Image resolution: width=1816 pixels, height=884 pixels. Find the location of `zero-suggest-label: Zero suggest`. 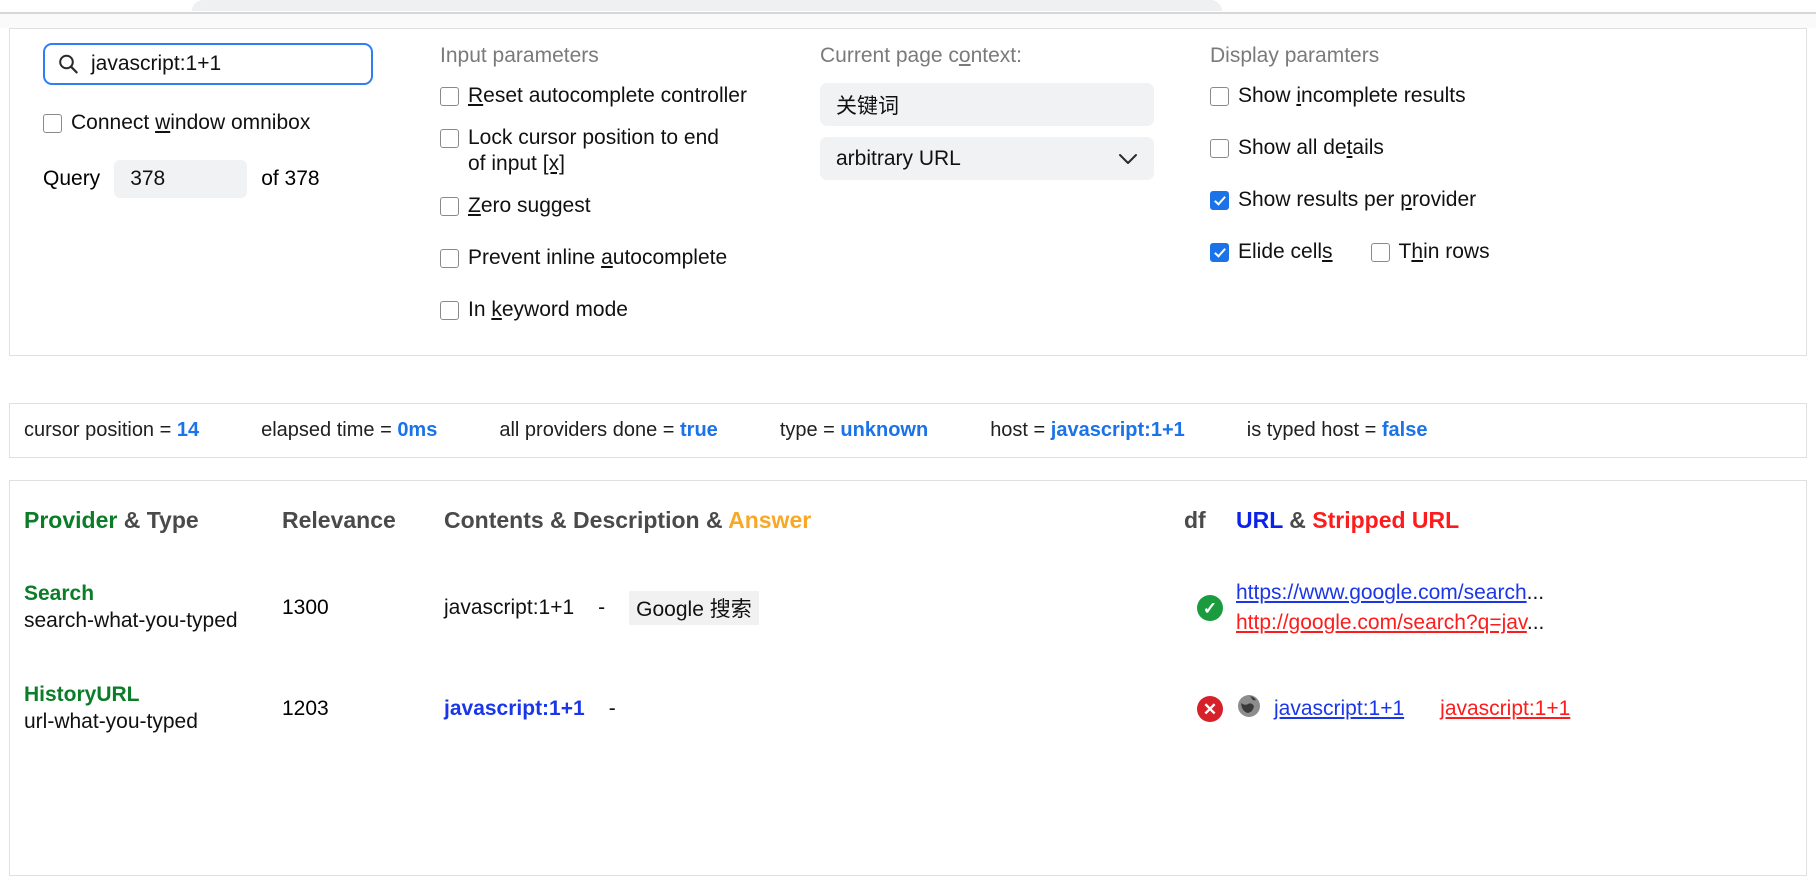

zero-suggest-label: Zero suggest is located at coordinates (529, 205).